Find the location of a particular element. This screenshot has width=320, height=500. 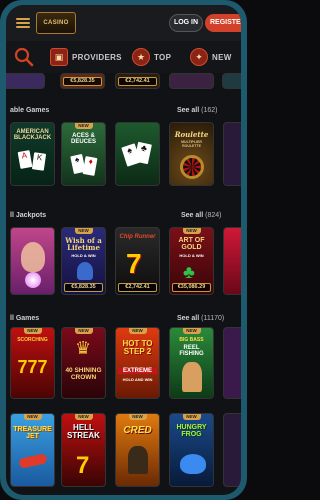

character-art is located at coordinates (138, 460).